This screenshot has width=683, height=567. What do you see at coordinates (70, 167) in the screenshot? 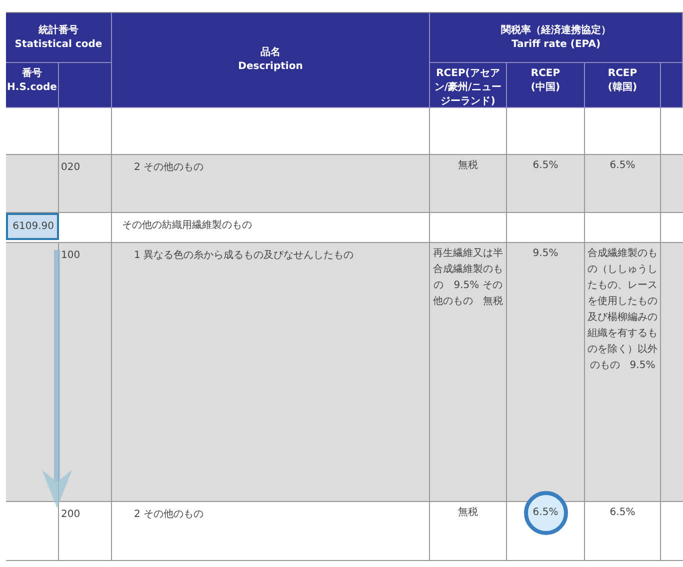
I see `table-cell: 020` at bounding box center [70, 167].